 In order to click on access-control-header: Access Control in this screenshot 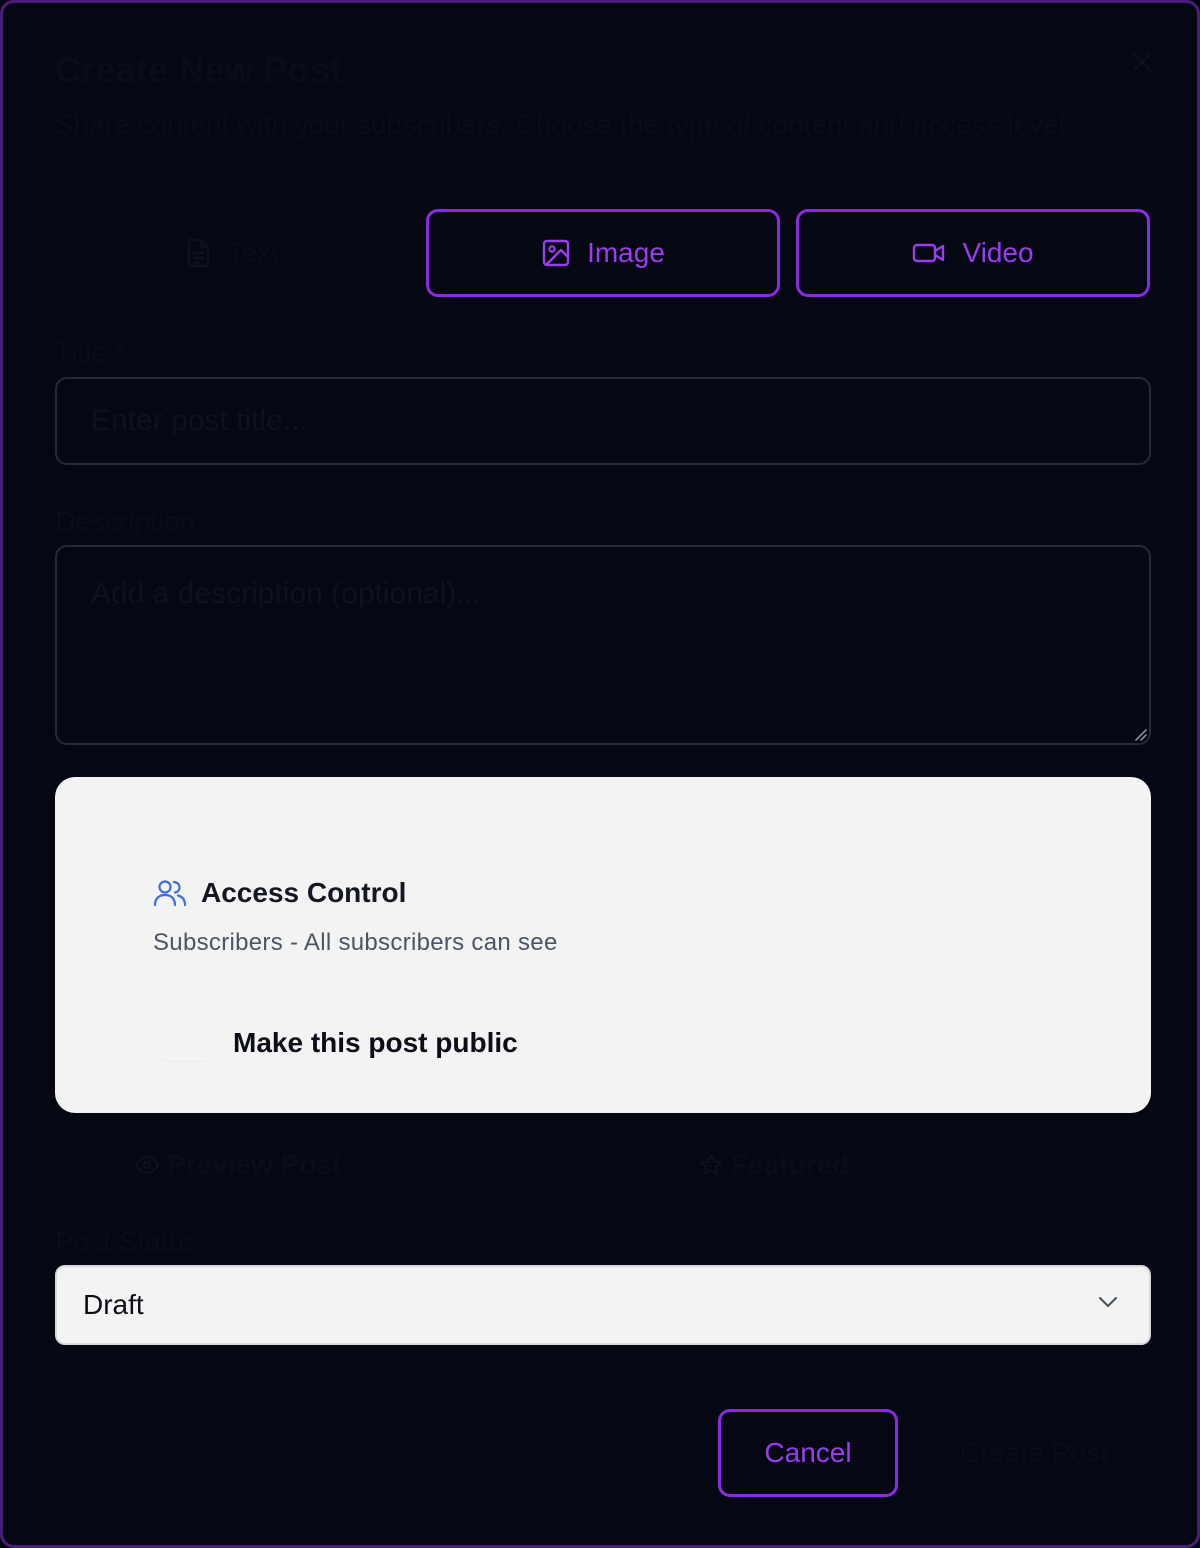, I will do `click(279, 893)`.